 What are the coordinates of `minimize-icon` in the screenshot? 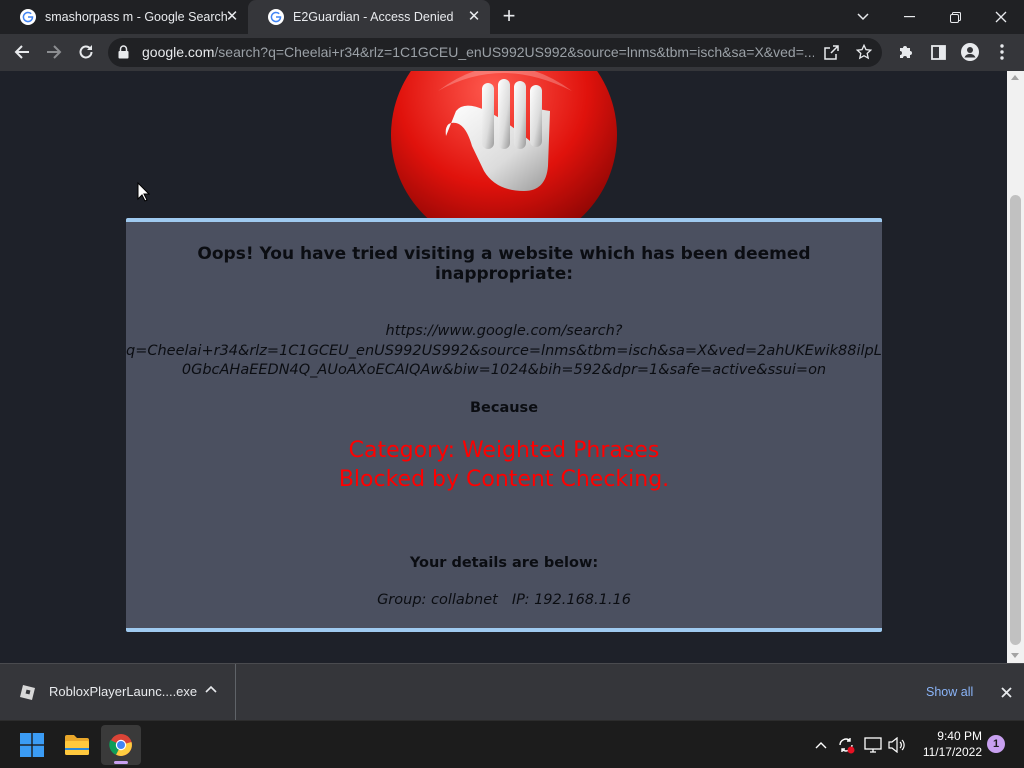 It's located at (909, 17).